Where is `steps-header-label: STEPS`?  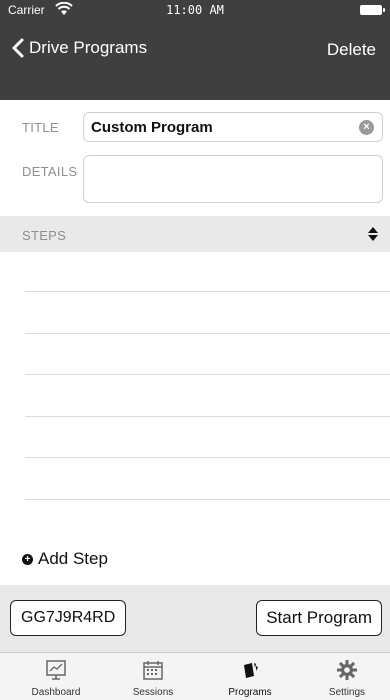 steps-header-label: STEPS is located at coordinates (44, 235).